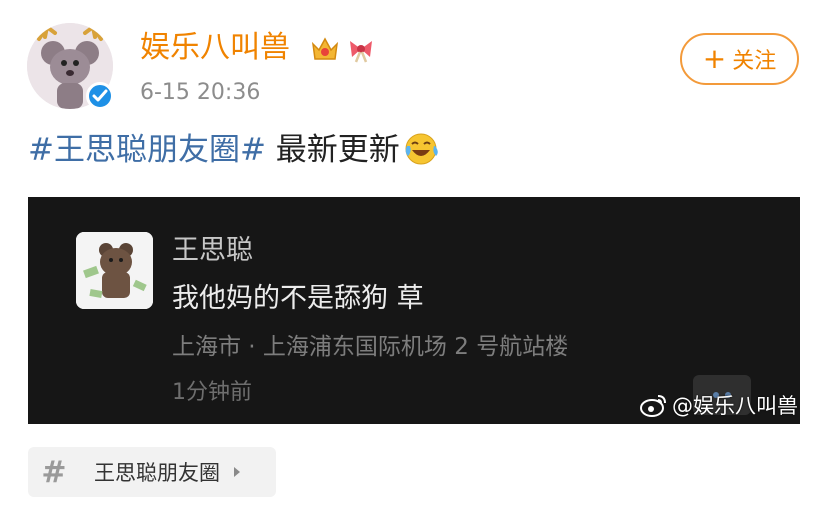 The width and height of the screenshot is (828, 509). Describe the element at coordinates (200, 92) in the screenshot. I see `post-timestamp: 6-15 20:36` at that location.